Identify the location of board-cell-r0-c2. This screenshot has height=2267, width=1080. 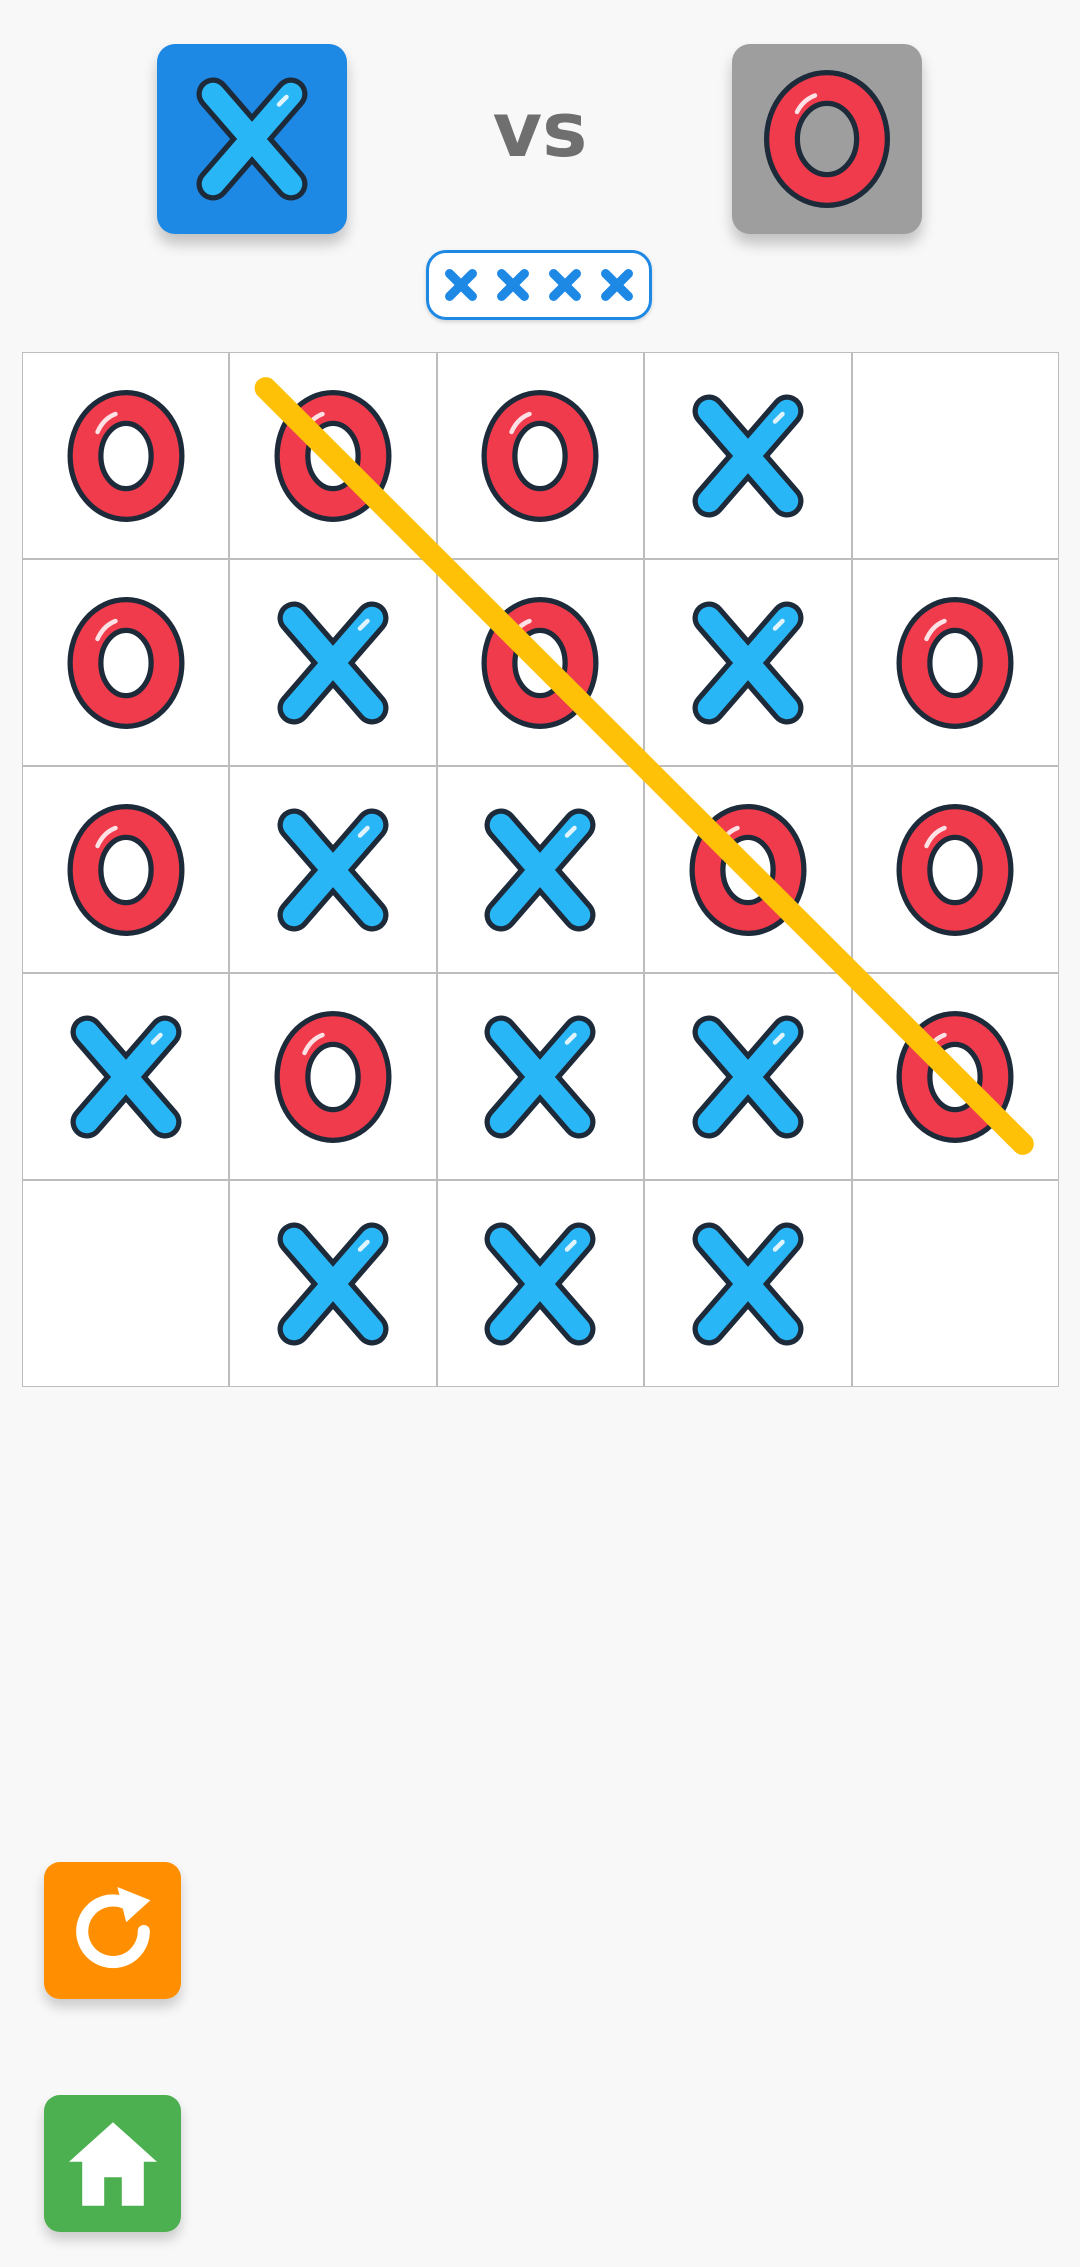
(540, 455).